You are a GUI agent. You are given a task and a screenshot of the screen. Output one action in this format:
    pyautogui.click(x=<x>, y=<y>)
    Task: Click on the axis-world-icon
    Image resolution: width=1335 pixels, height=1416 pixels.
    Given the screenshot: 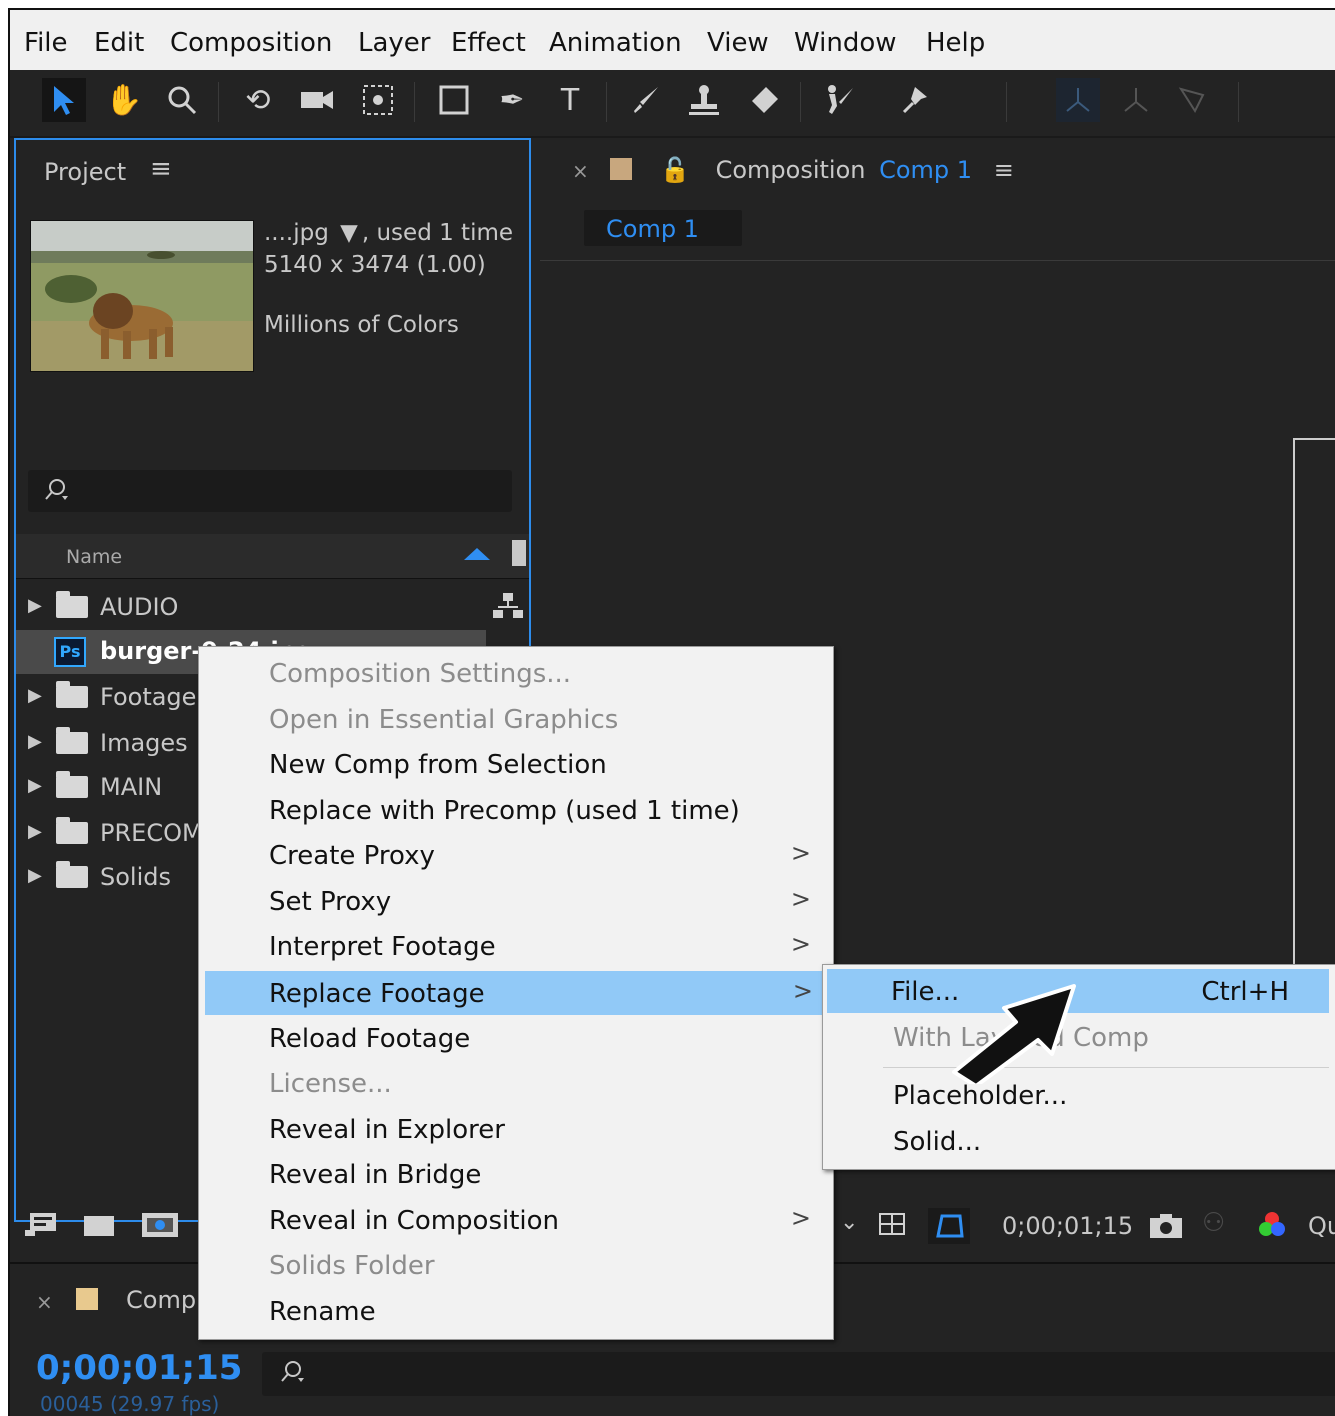 What is the action you would take?
    pyautogui.click(x=1136, y=100)
    